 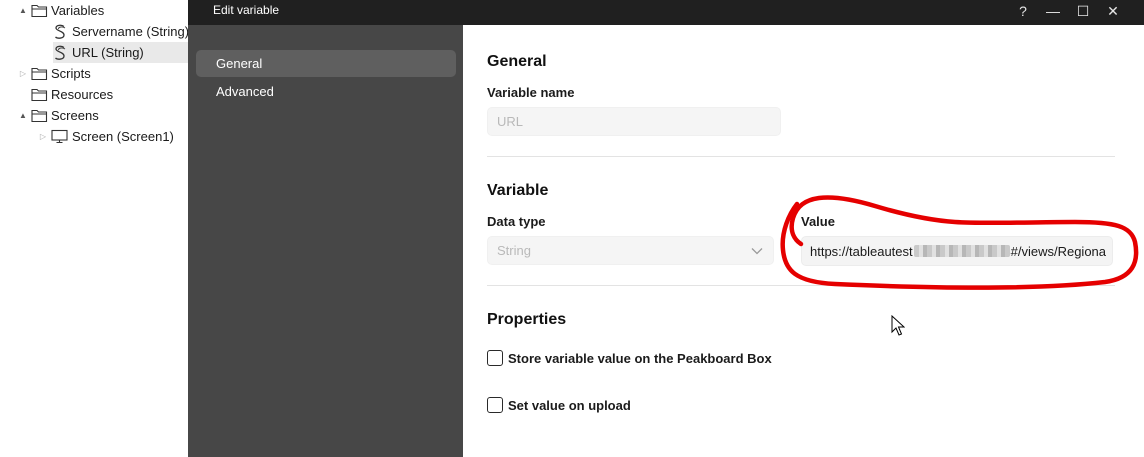 I want to click on minimize-icon: —, so click(x=1053, y=11).